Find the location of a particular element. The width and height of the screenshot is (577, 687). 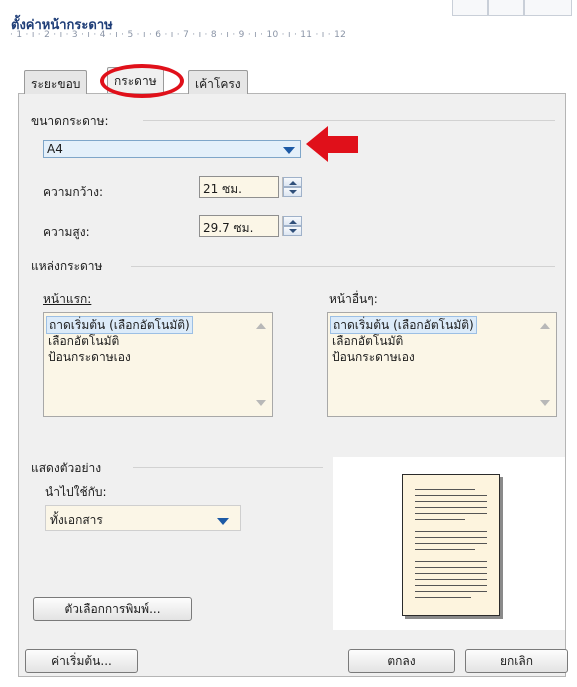

height-field: 29.7 ซม. is located at coordinates (239, 226).